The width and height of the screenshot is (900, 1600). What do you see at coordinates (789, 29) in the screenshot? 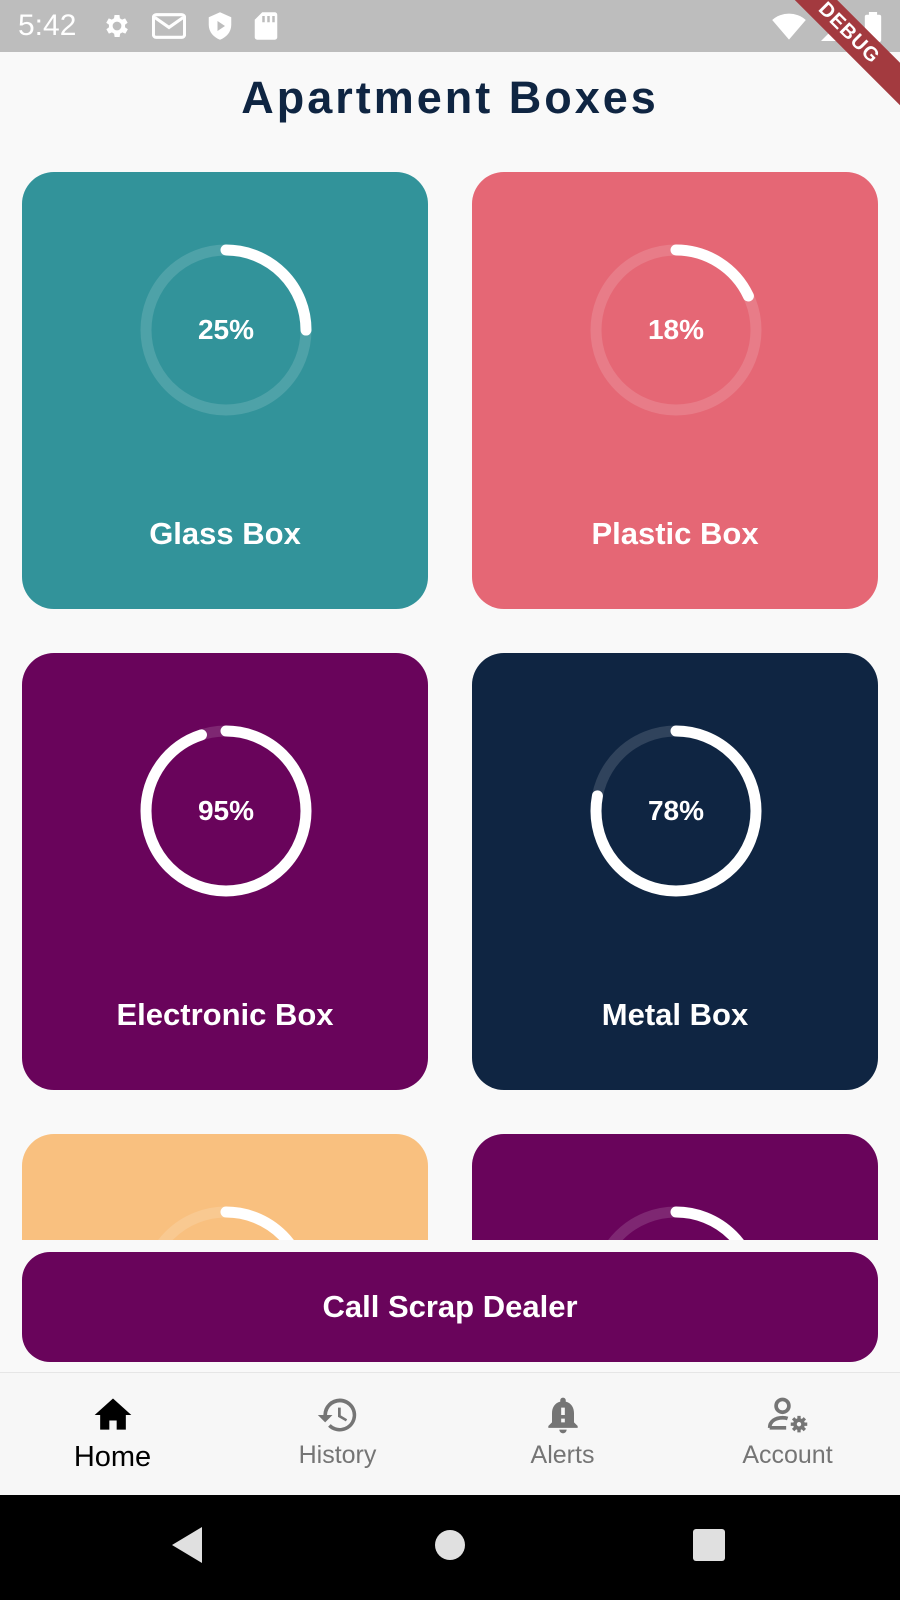
I see `wifi-icon` at bounding box center [789, 29].